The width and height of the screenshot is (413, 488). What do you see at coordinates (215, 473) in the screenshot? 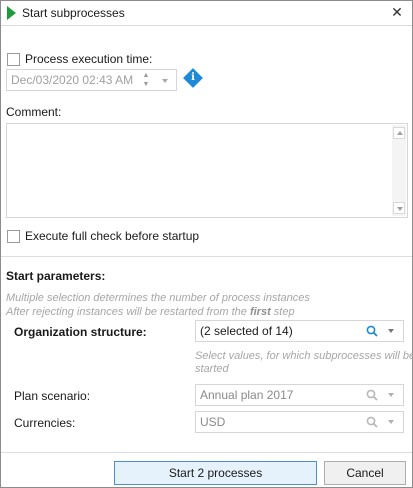
I see `start-processes-button: Start 2 processes` at bounding box center [215, 473].